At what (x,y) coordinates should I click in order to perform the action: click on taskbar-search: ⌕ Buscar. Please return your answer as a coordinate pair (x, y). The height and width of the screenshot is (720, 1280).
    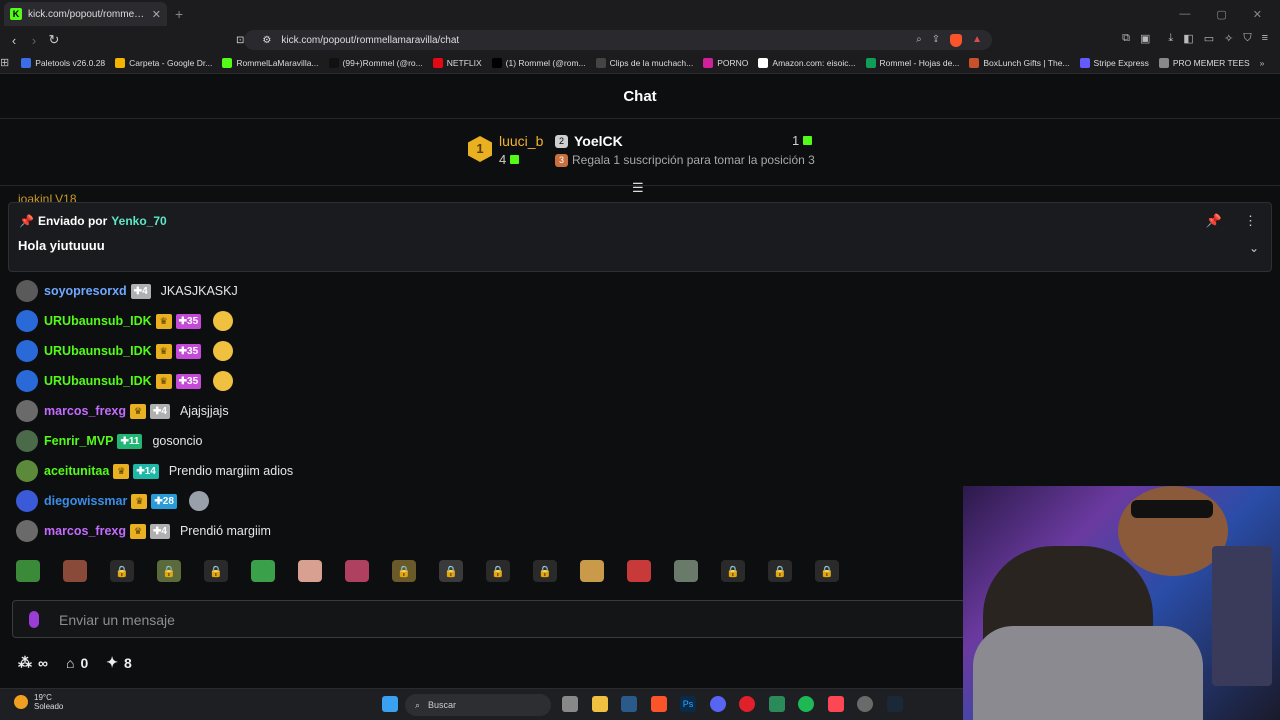
    Looking at the image, I should click on (478, 705).